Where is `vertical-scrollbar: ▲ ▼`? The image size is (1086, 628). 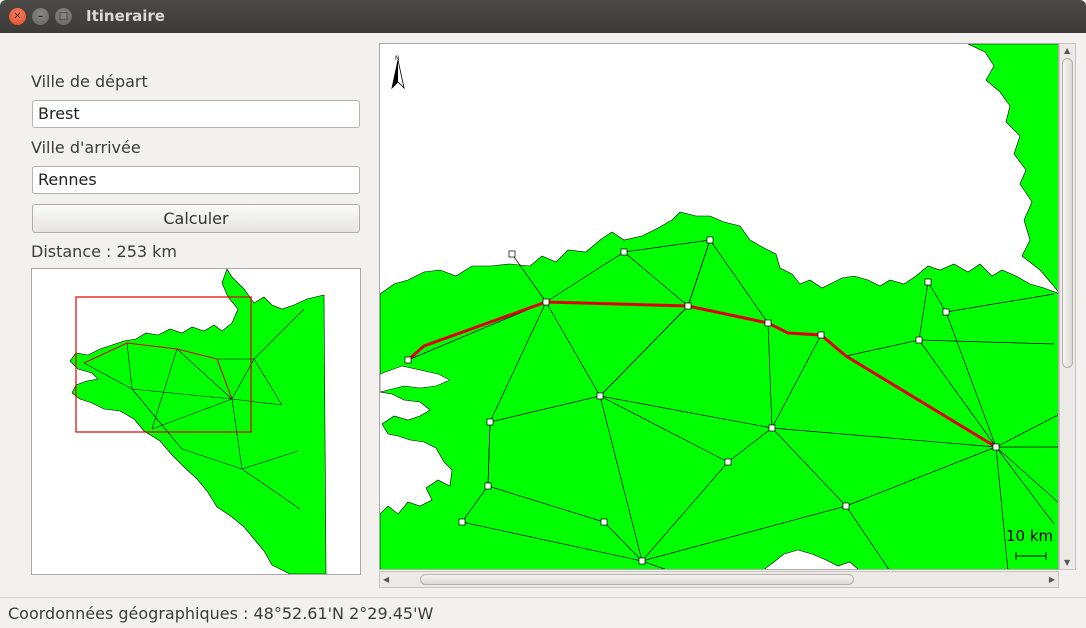
vertical-scrollbar: ▲ ▼ is located at coordinates (1067, 306).